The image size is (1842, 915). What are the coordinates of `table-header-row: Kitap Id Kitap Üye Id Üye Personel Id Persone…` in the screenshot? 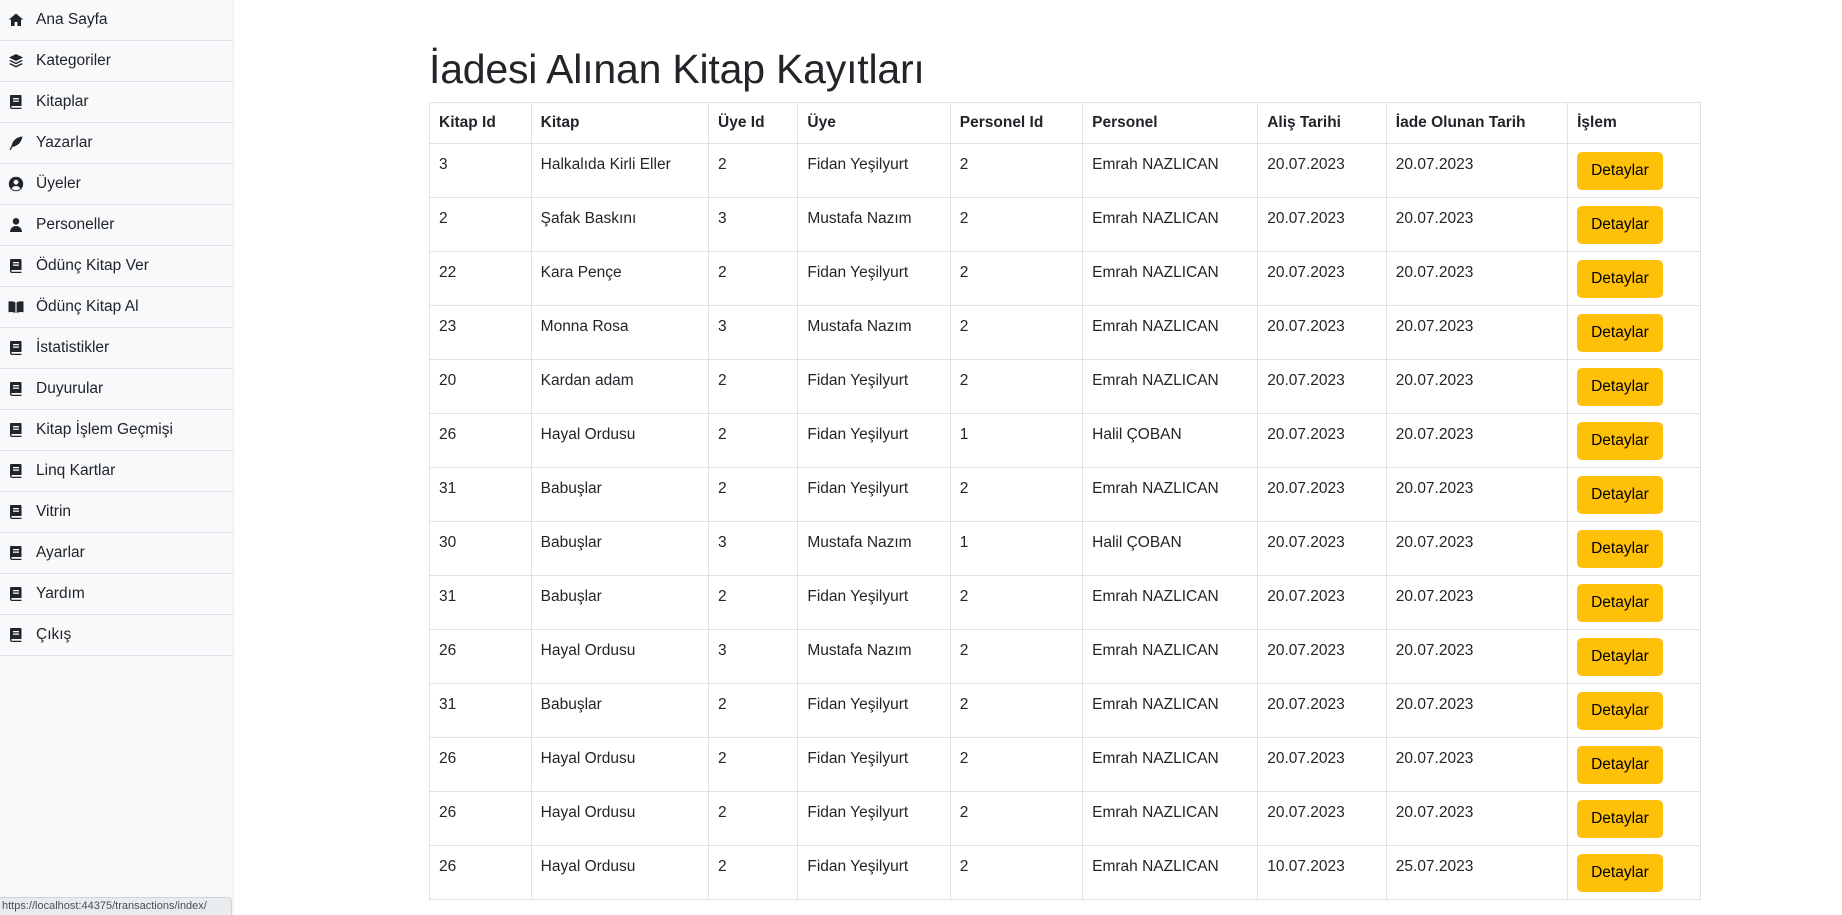 It's located at (1065, 123).